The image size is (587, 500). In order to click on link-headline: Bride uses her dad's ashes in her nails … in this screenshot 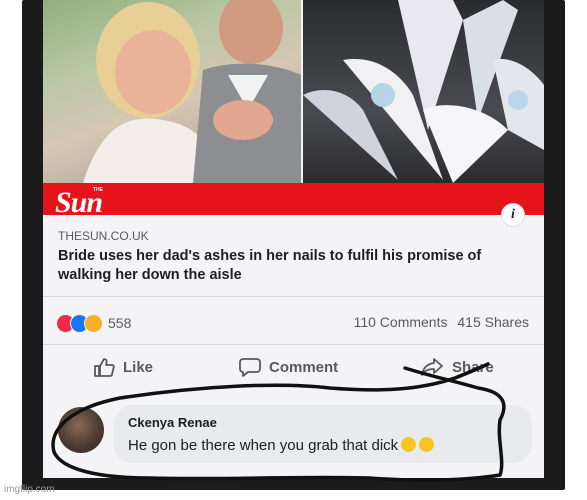, I will do `click(298, 266)`.